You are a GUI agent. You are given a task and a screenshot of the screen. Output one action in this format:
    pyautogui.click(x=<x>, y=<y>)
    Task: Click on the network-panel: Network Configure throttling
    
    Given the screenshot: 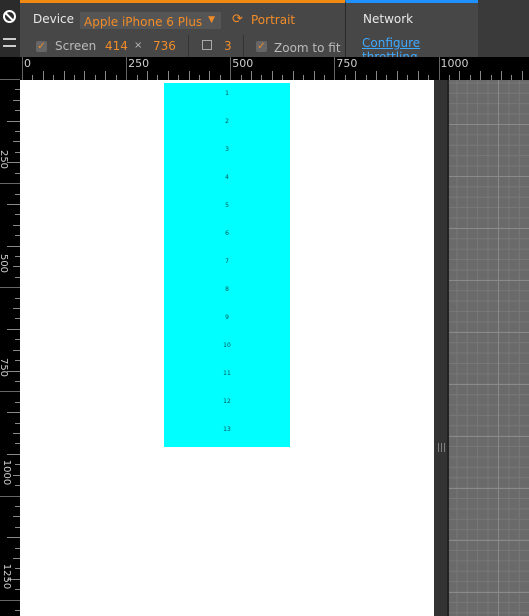 What is the action you would take?
    pyautogui.click(x=411, y=32)
    